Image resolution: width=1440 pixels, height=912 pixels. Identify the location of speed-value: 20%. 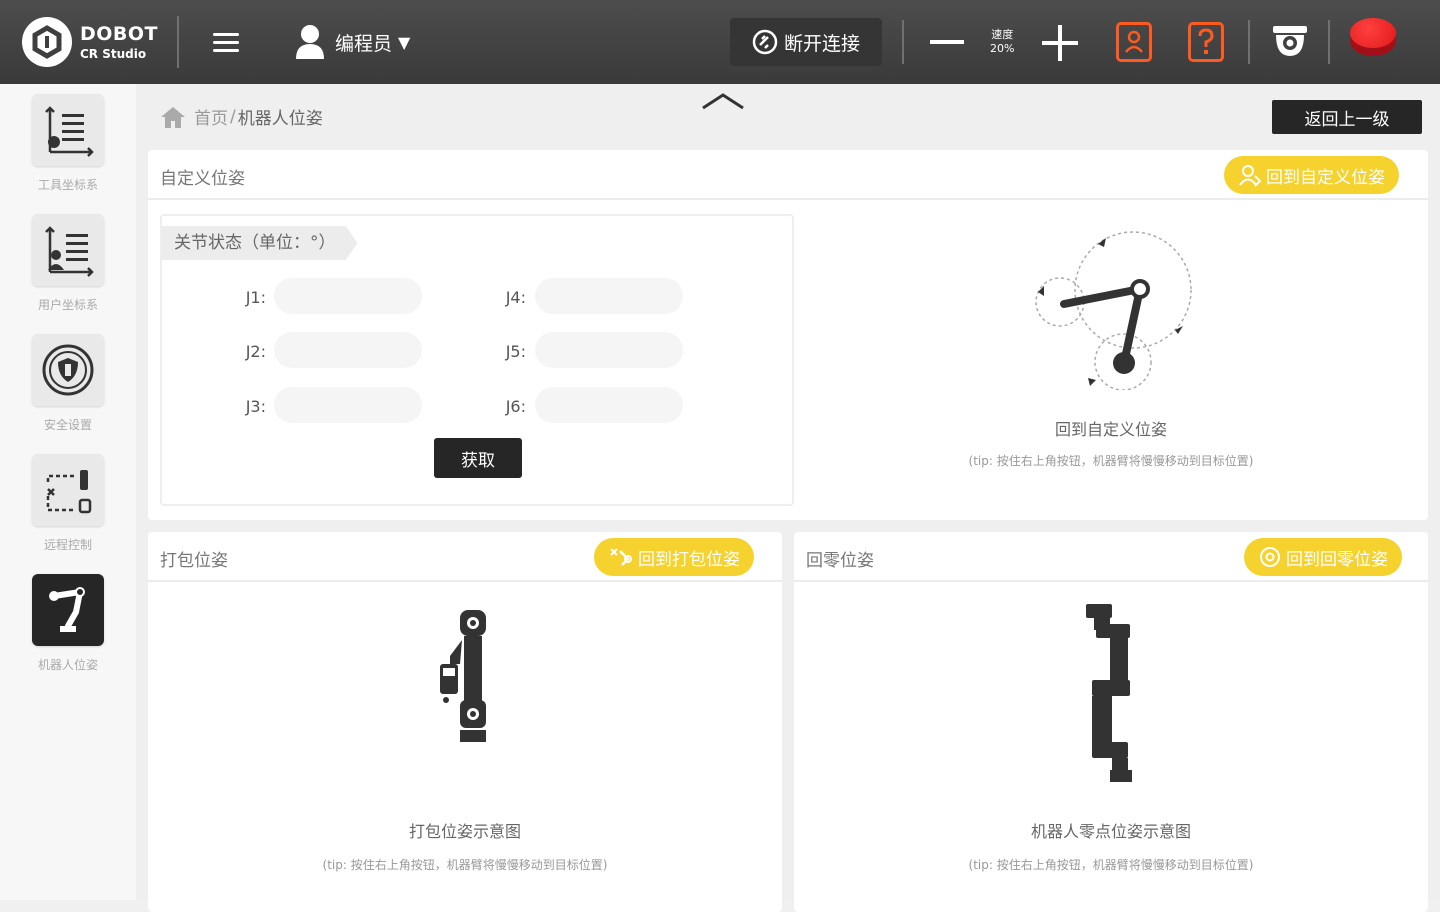
(1002, 48).